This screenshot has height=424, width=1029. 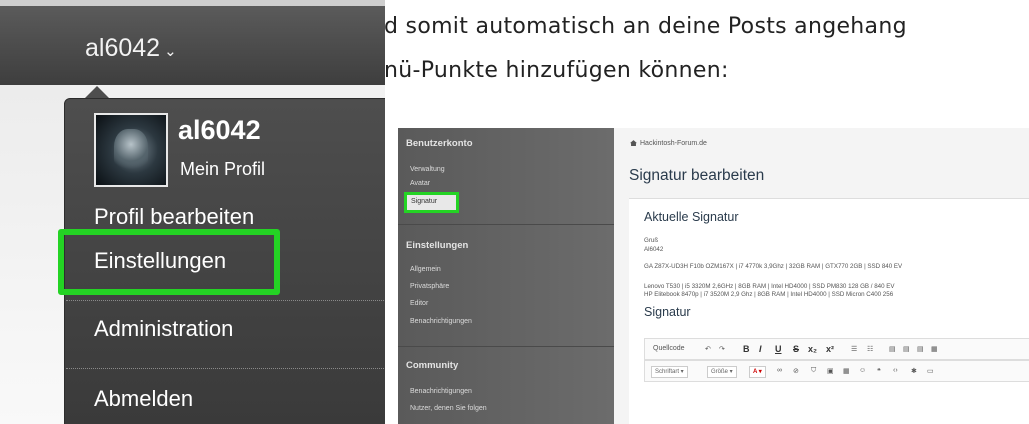 I want to click on bold-button: B, so click(x=746, y=349).